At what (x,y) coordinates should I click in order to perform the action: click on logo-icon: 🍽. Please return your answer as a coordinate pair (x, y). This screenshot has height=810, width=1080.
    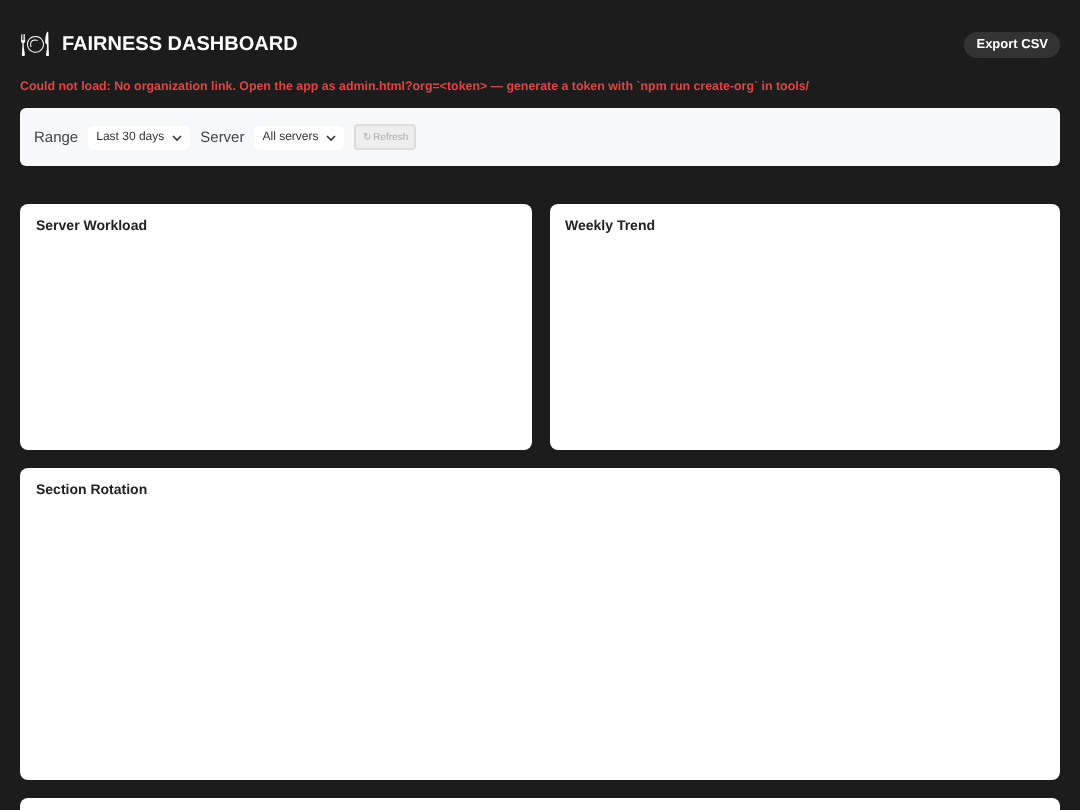
    Looking at the image, I should click on (35, 44).